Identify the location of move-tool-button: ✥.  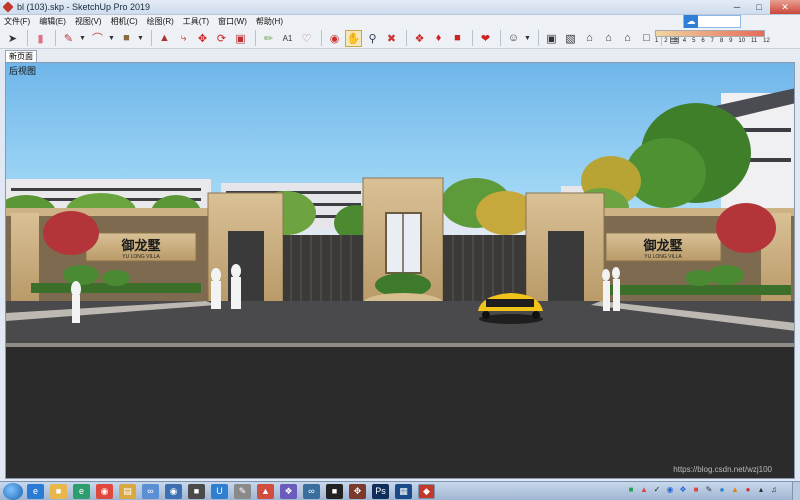
(202, 38).